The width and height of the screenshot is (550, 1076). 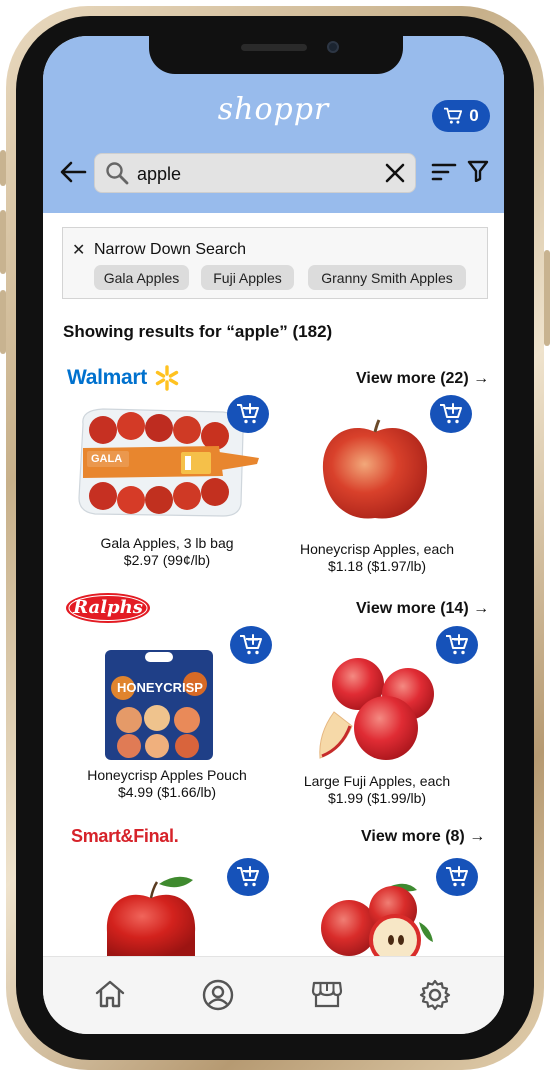 I want to click on product-name: Large Fuji Apples, each, so click(x=377, y=781).